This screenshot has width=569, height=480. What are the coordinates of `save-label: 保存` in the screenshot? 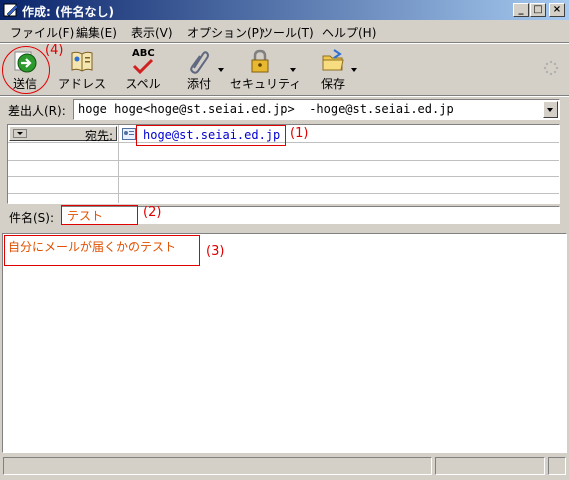 It's located at (332, 84).